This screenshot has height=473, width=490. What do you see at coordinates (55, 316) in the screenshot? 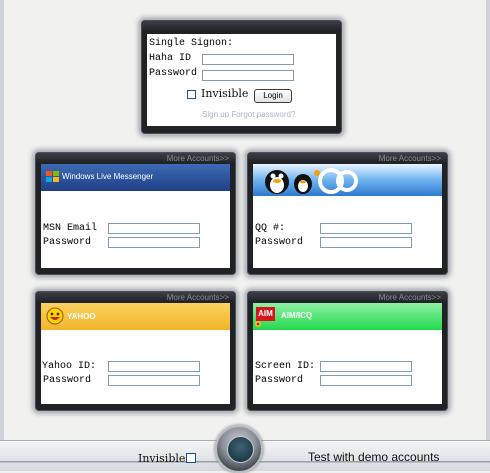
I see `yahoo-smiley-icon` at bounding box center [55, 316].